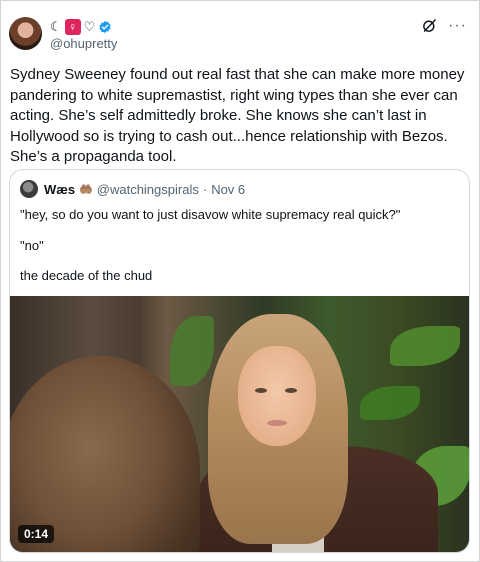 This screenshot has width=480, height=562. What do you see at coordinates (457, 25) in the screenshot?
I see `more-options-icon: ···` at bounding box center [457, 25].